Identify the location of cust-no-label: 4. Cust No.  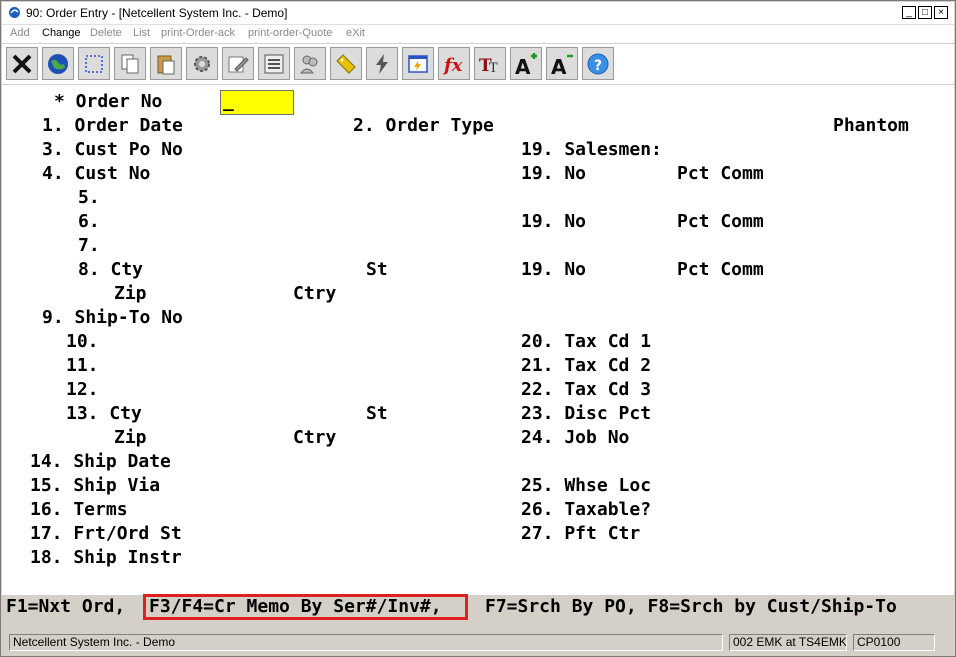
(96, 173).